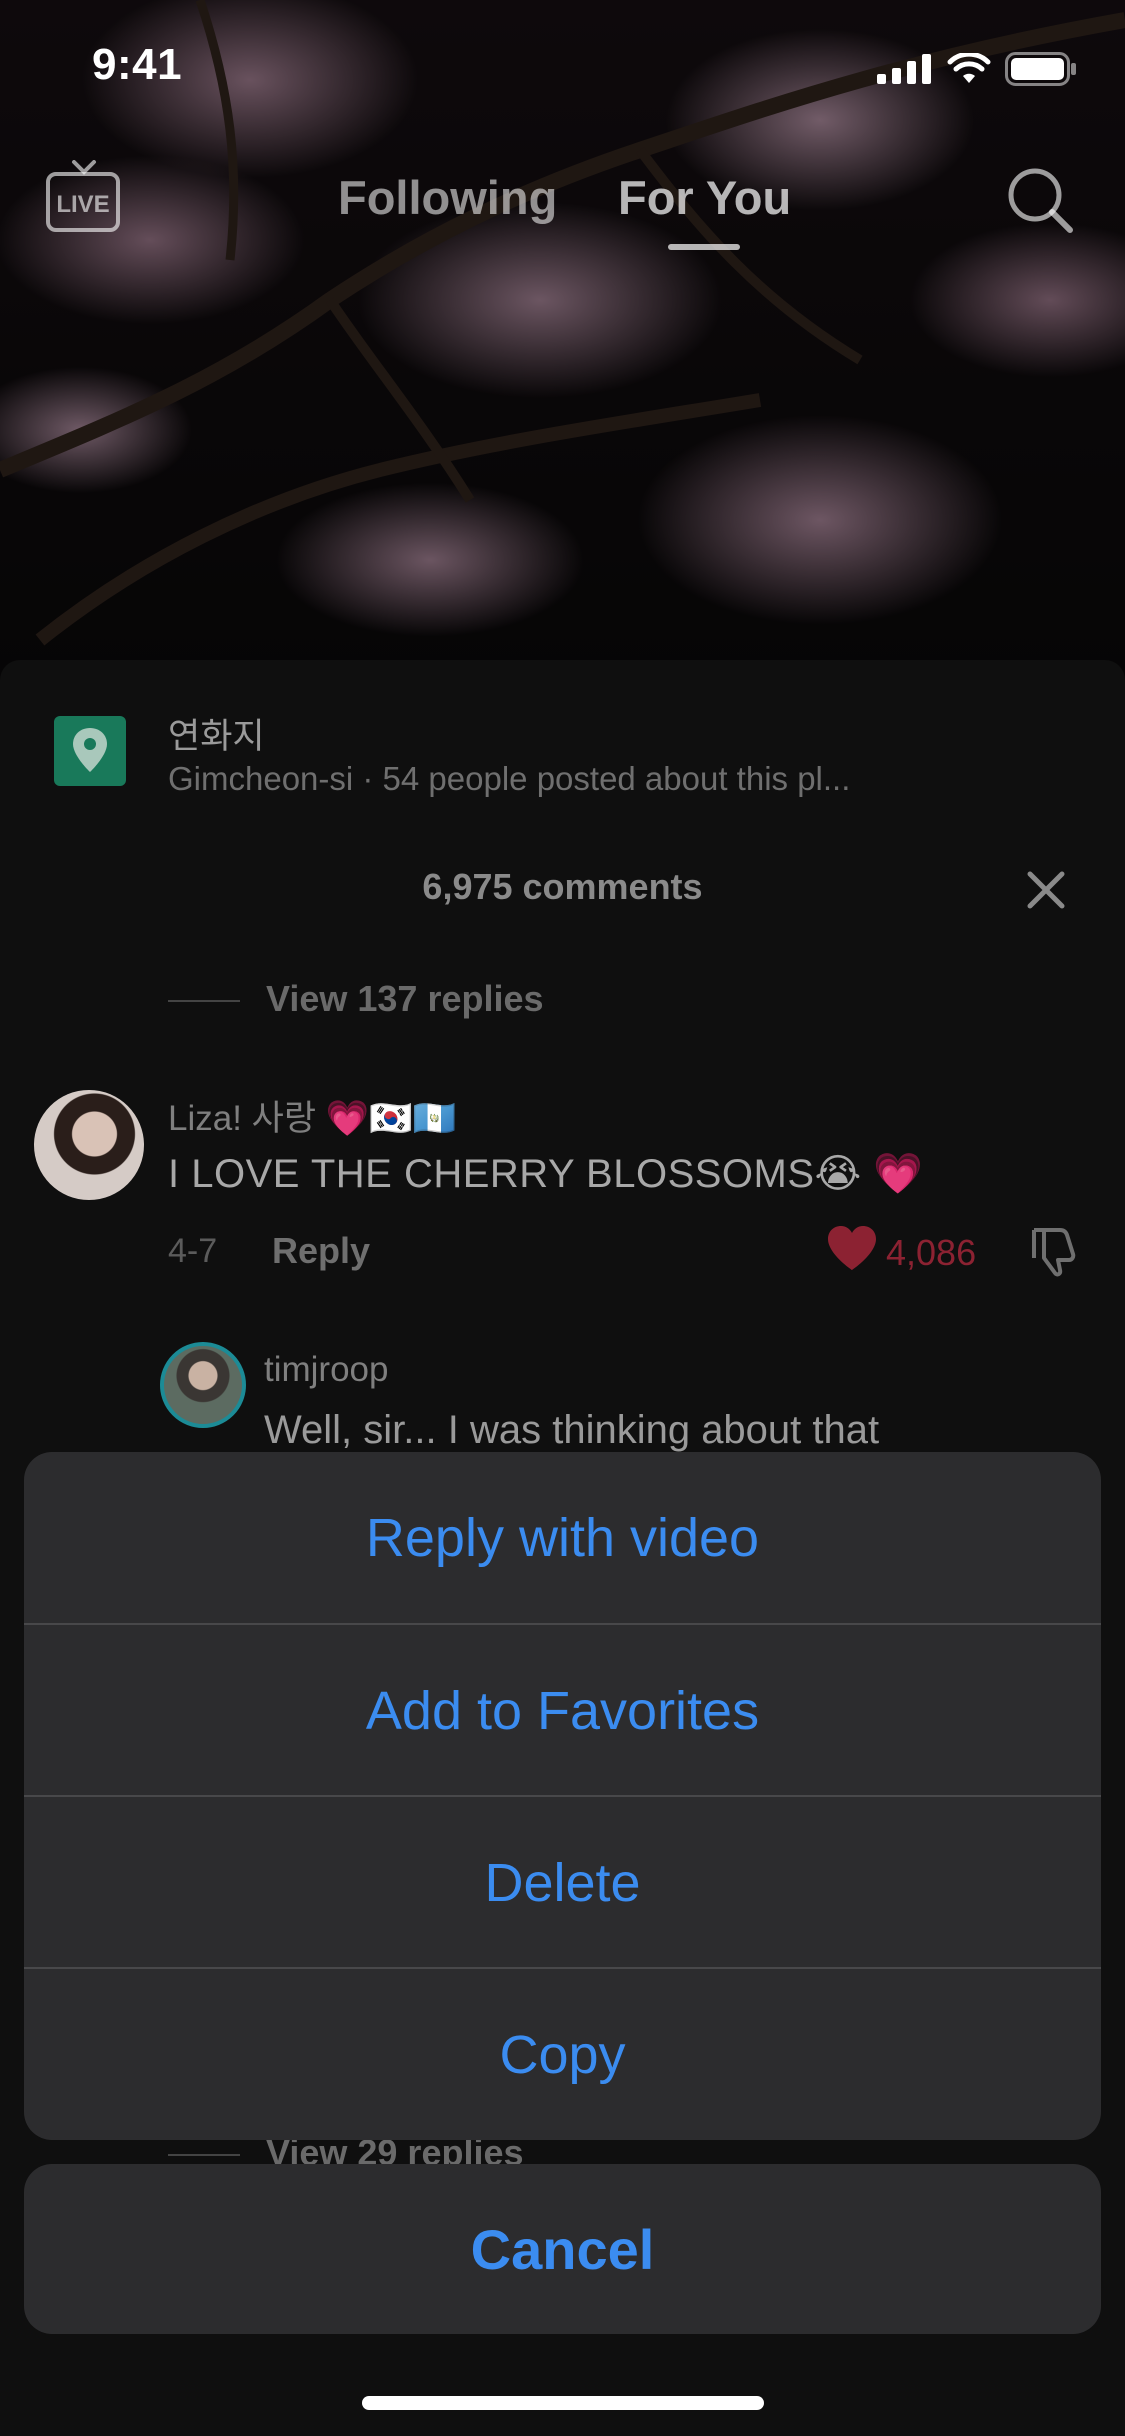 This screenshot has height=2436, width=1125. Describe the element at coordinates (562, 67) in the screenshot. I see `status-bar: 9:41` at that location.